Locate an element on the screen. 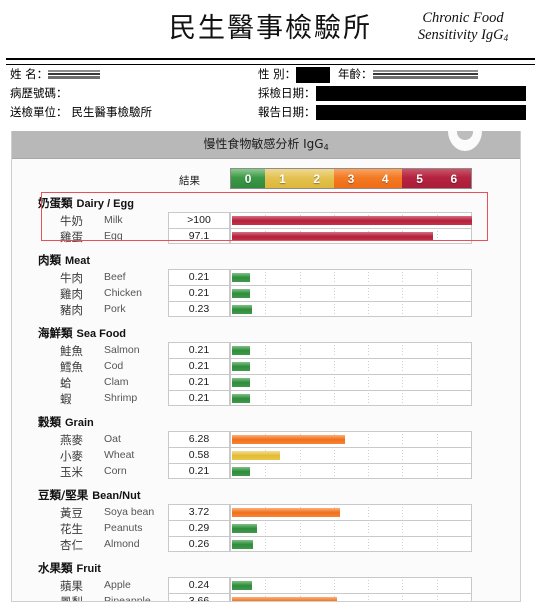 Image resolution: width=541 pixels, height=602 pixels. scale-segment-0: 0 is located at coordinates (248, 178).